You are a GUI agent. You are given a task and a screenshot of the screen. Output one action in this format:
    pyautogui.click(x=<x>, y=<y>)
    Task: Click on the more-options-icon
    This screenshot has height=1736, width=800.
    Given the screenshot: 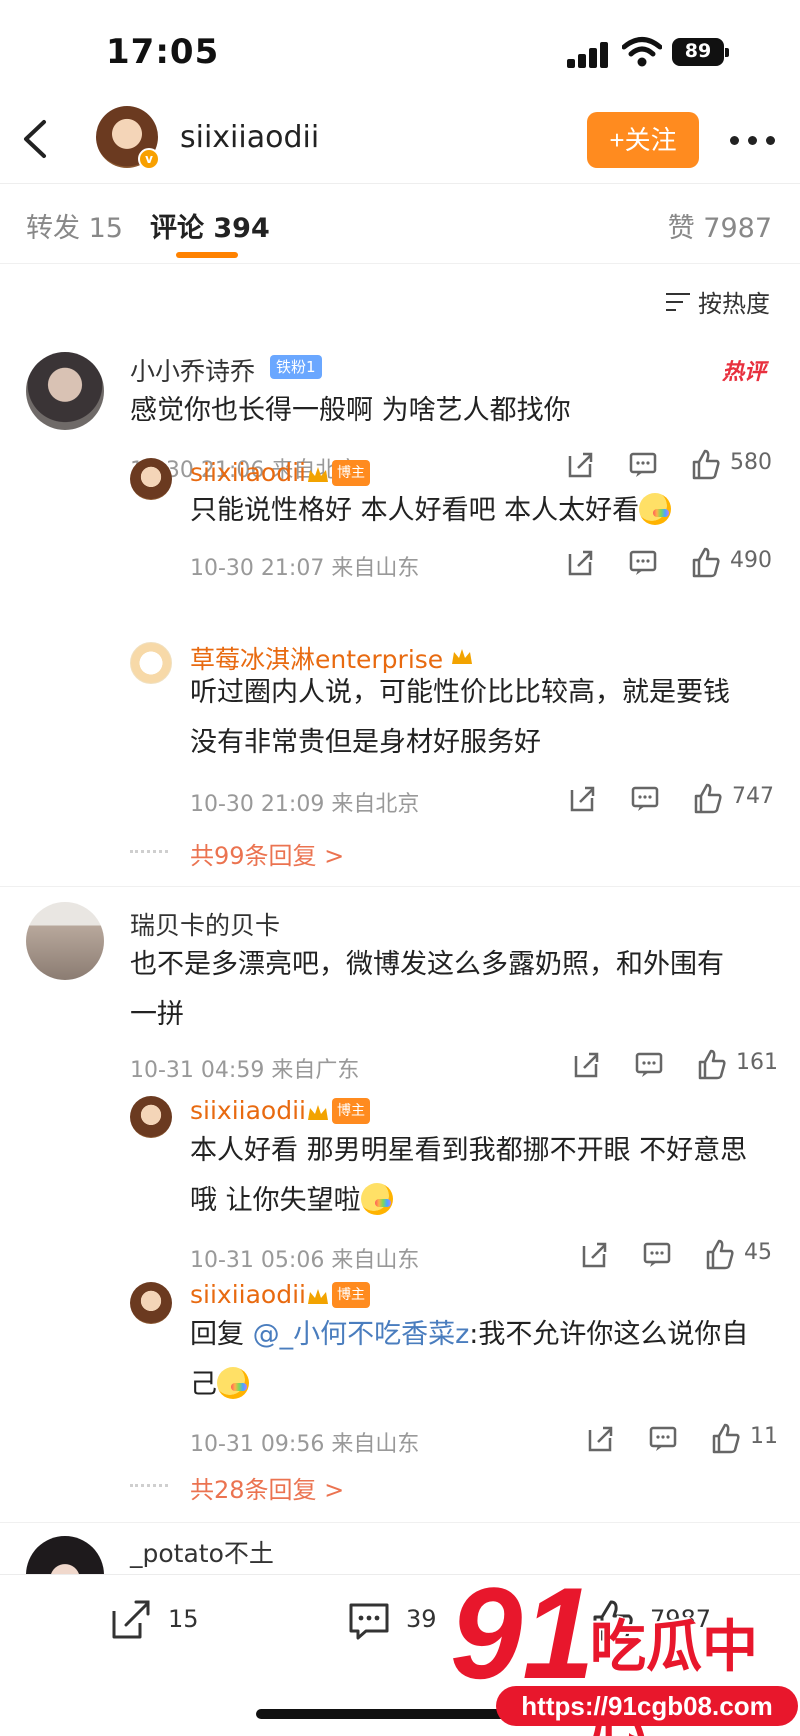 What is the action you would take?
    pyautogui.click(x=753, y=139)
    